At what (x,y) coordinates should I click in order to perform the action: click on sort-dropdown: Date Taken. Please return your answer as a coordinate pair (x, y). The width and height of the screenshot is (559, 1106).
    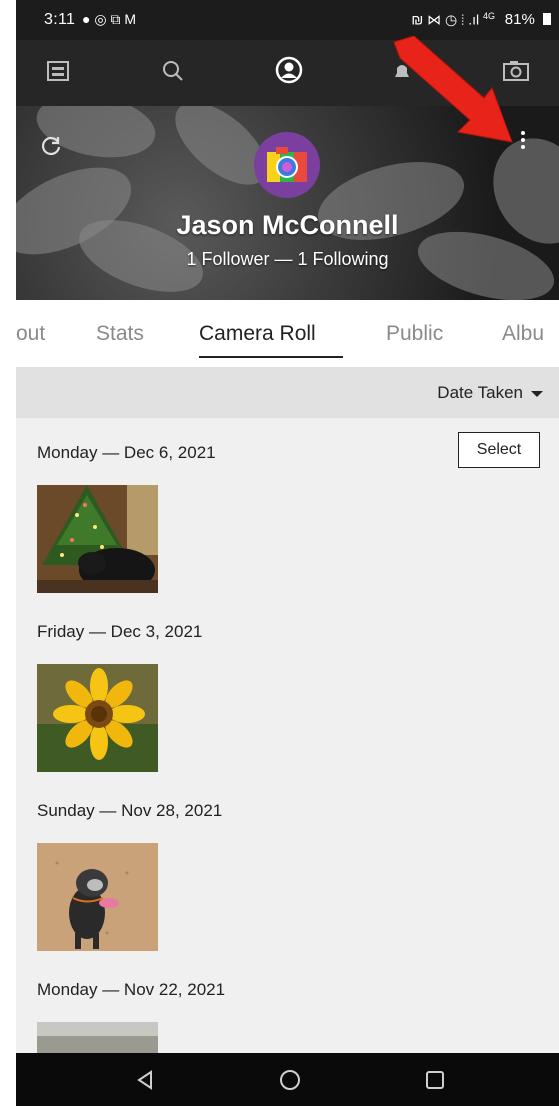
    Looking at the image, I should click on (490, 393).